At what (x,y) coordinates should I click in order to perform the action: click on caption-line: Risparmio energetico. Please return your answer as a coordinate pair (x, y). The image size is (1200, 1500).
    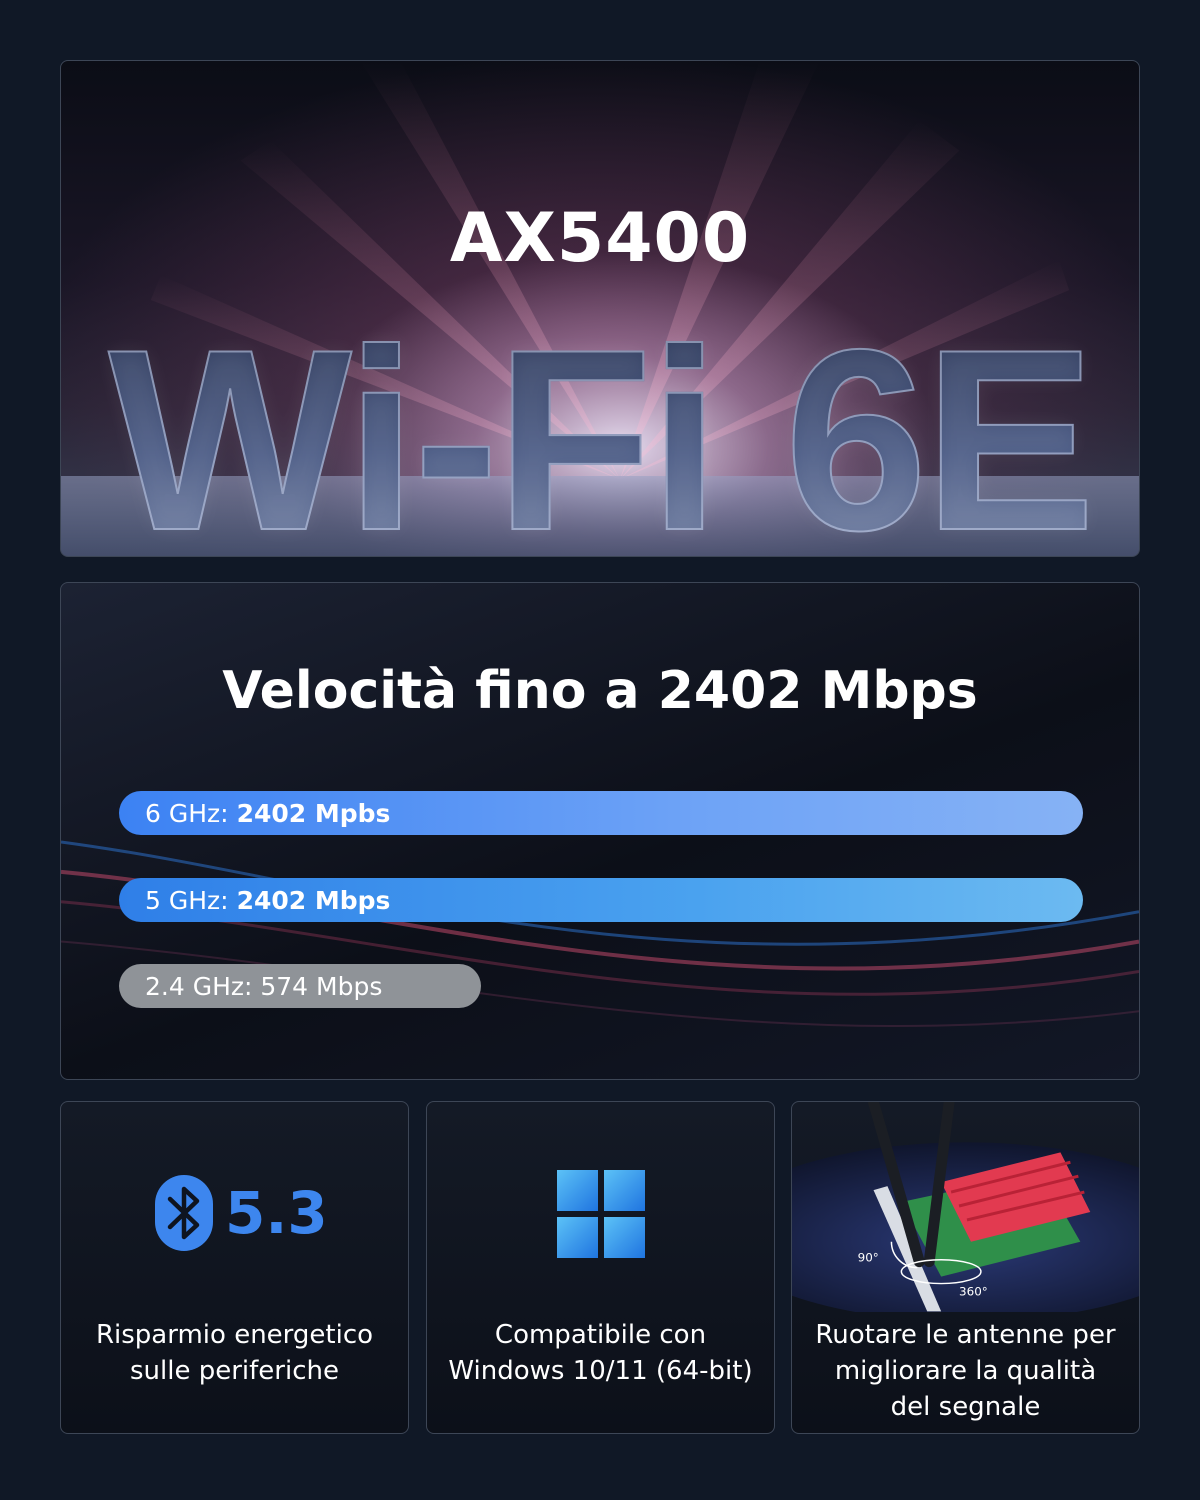
    Looking at the image, I should click on (234, 1335).